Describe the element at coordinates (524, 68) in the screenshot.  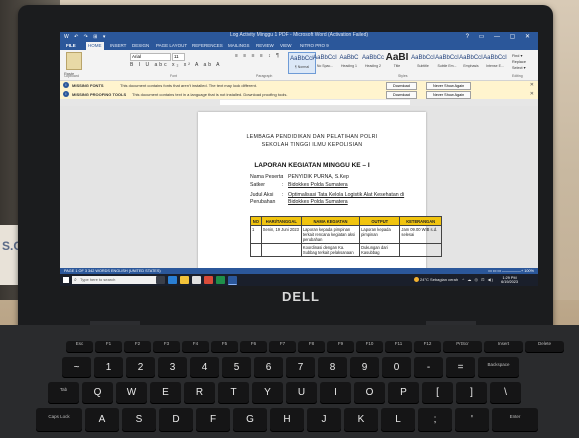
I see `select-button: Select ▾` at that location.